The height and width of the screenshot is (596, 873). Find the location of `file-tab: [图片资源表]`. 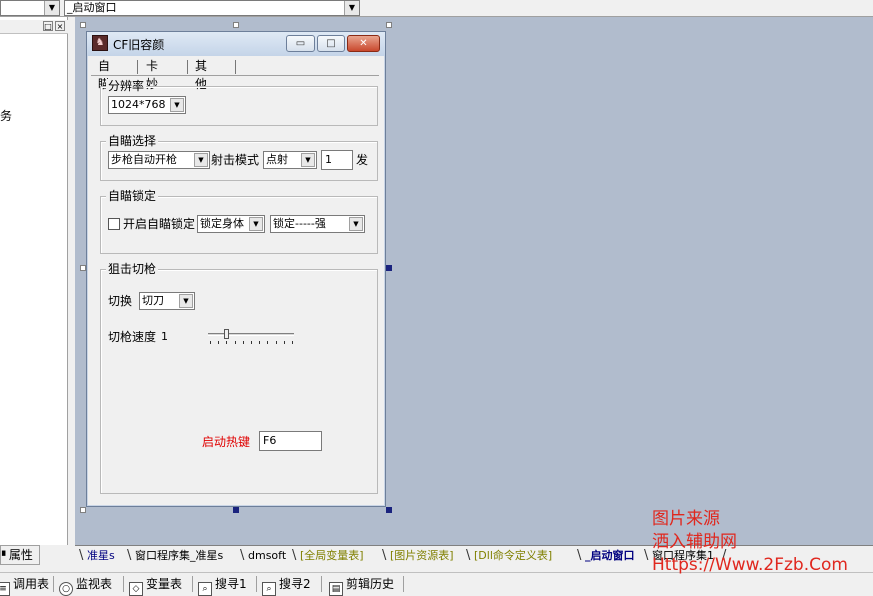

file-tab: [图片资源表] is located at coordinates (422, 556).